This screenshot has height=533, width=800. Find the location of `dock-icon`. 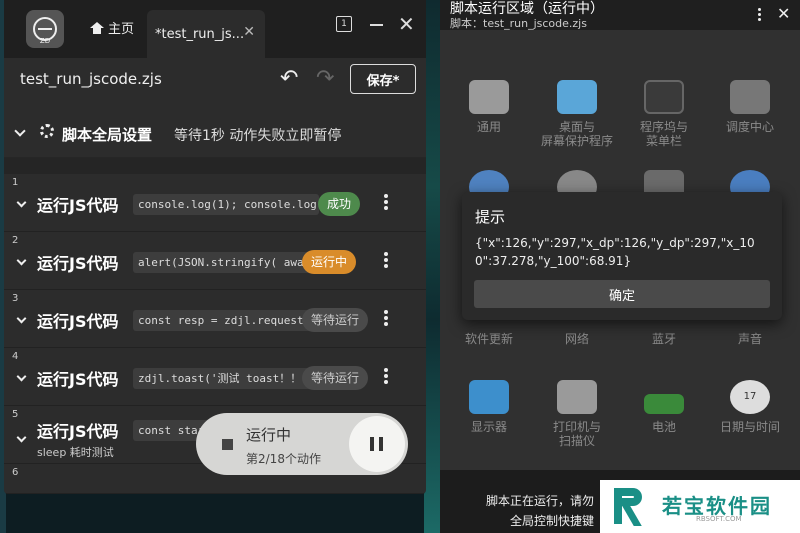

dock-icon is located at coordinates (664, 97).